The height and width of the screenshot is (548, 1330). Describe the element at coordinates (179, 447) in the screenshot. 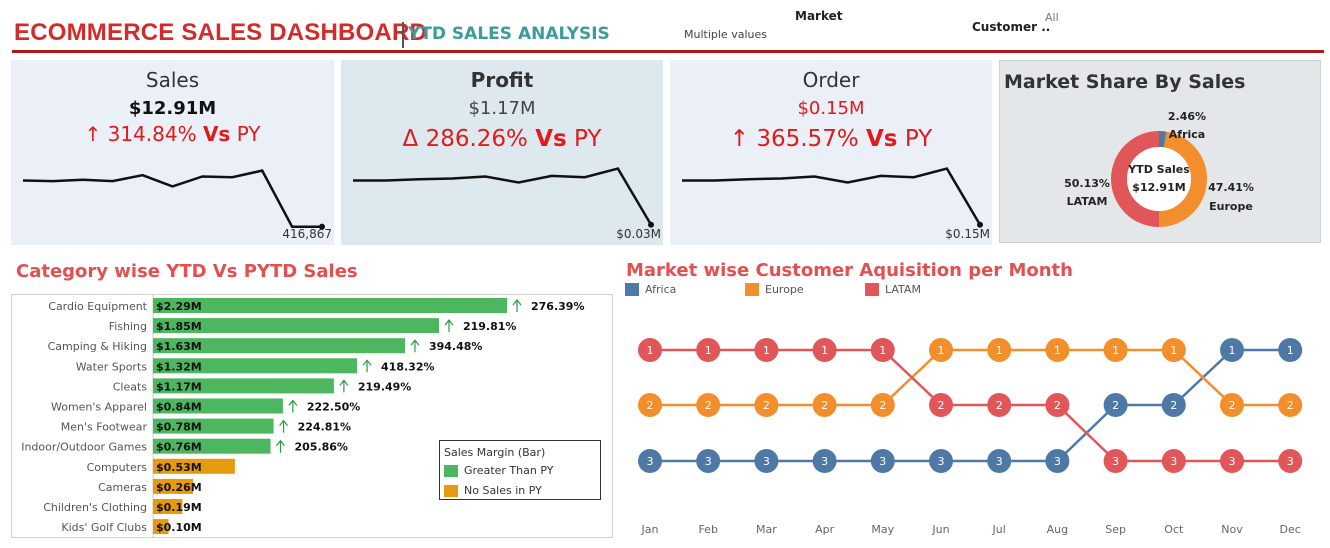

I see `bar-value-label: $0.76M` at that location.